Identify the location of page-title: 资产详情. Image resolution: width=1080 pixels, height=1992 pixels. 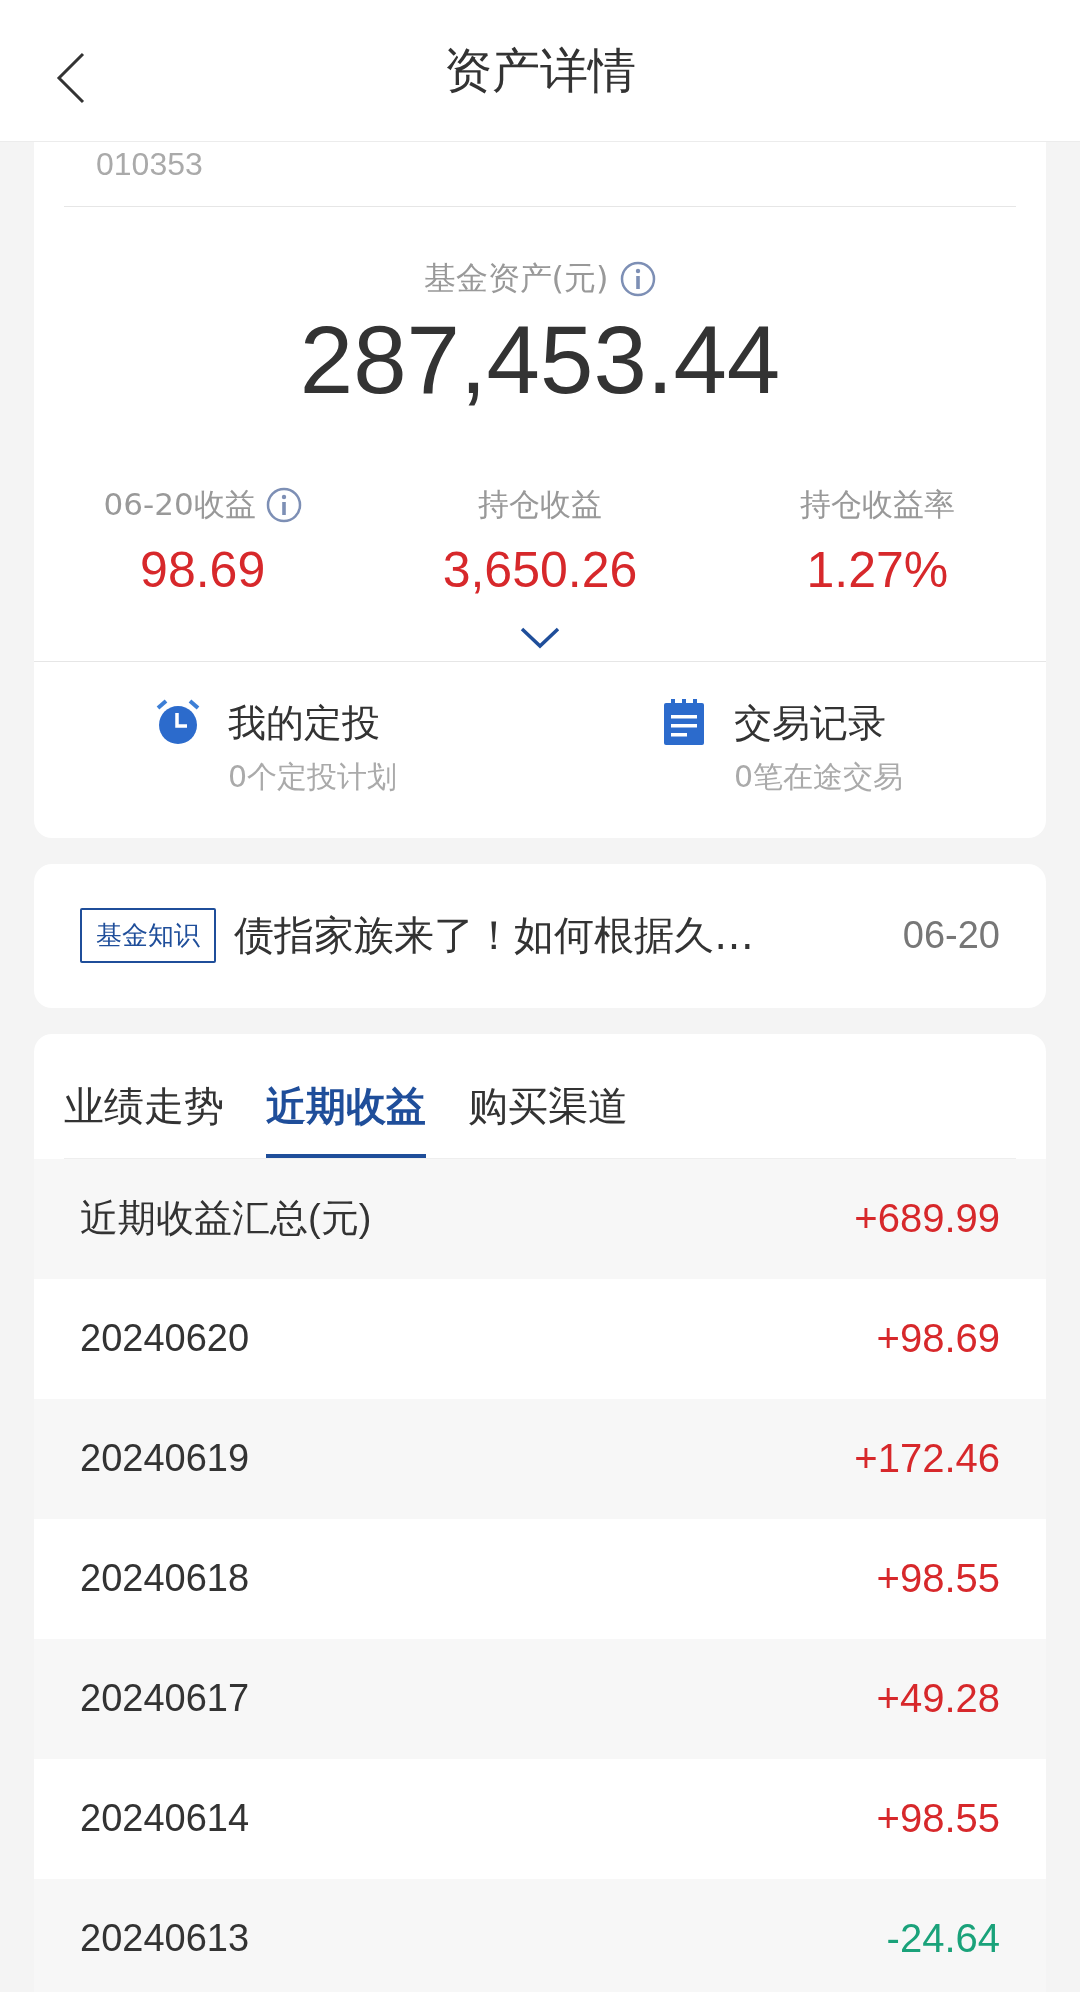
(540, 70).